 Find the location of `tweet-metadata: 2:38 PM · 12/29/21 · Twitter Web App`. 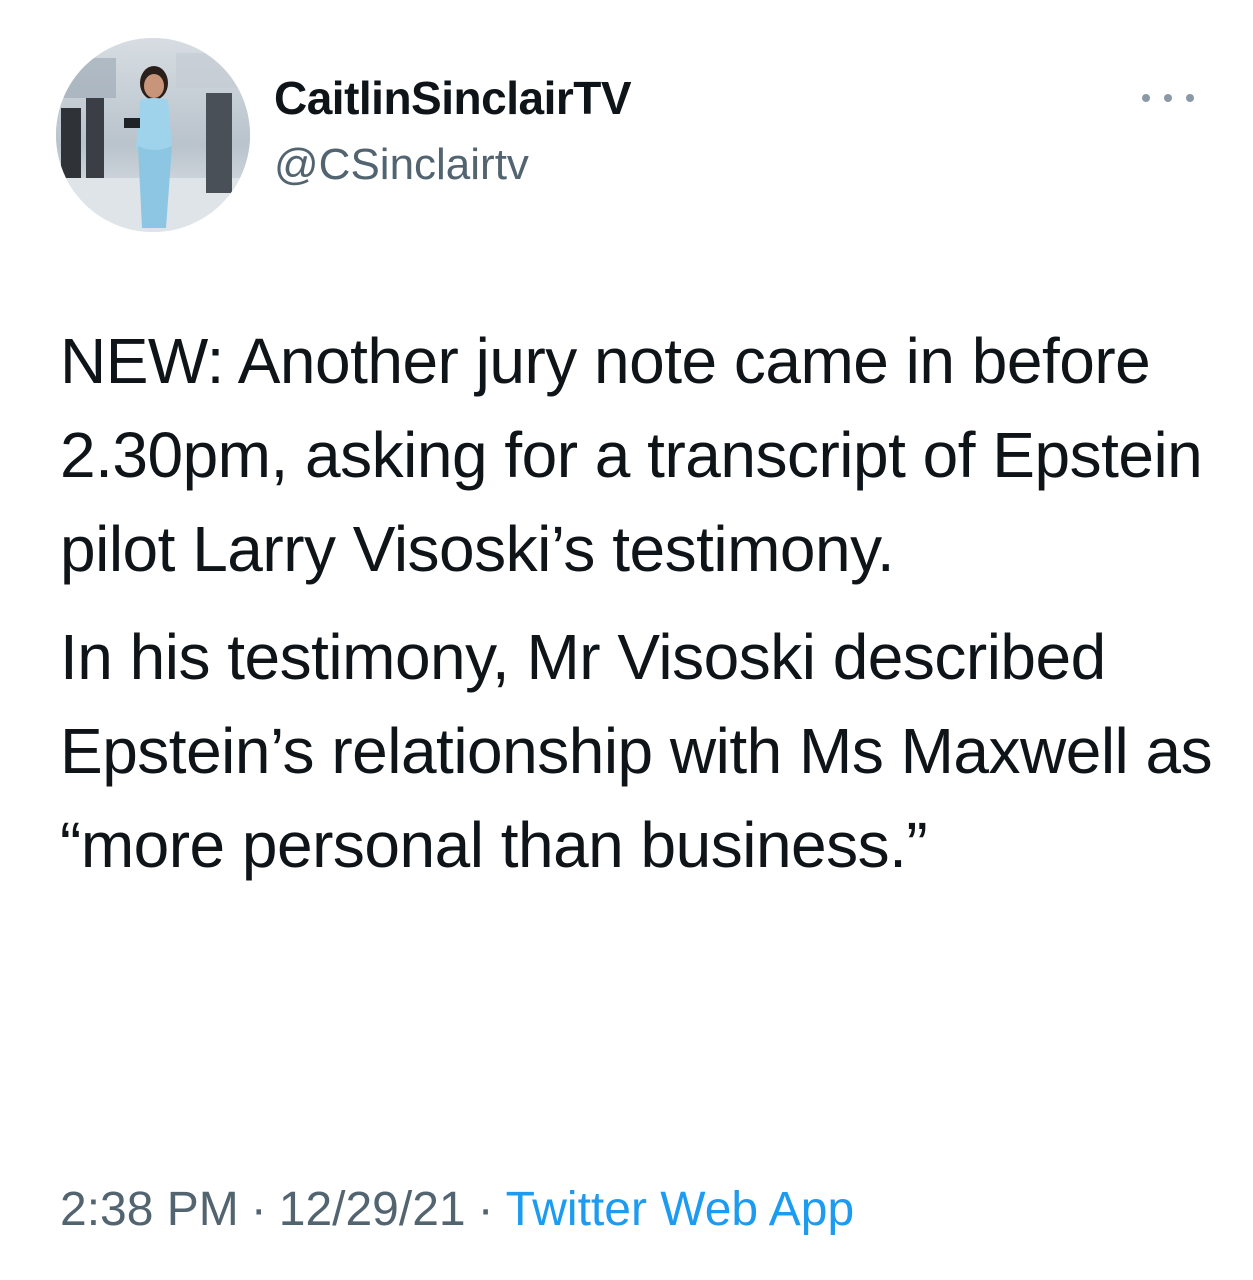

tweet-metadata: 2:38 PM · 12/29/21 · Twitter Web App is located at coordinates (457, 1210).